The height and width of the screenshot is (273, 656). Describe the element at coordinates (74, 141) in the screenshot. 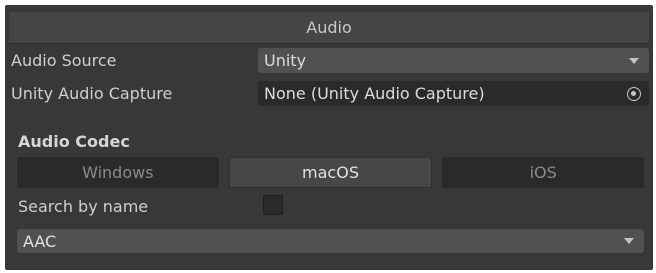

I see `audio-codec-title: Audio Codec` at that location.